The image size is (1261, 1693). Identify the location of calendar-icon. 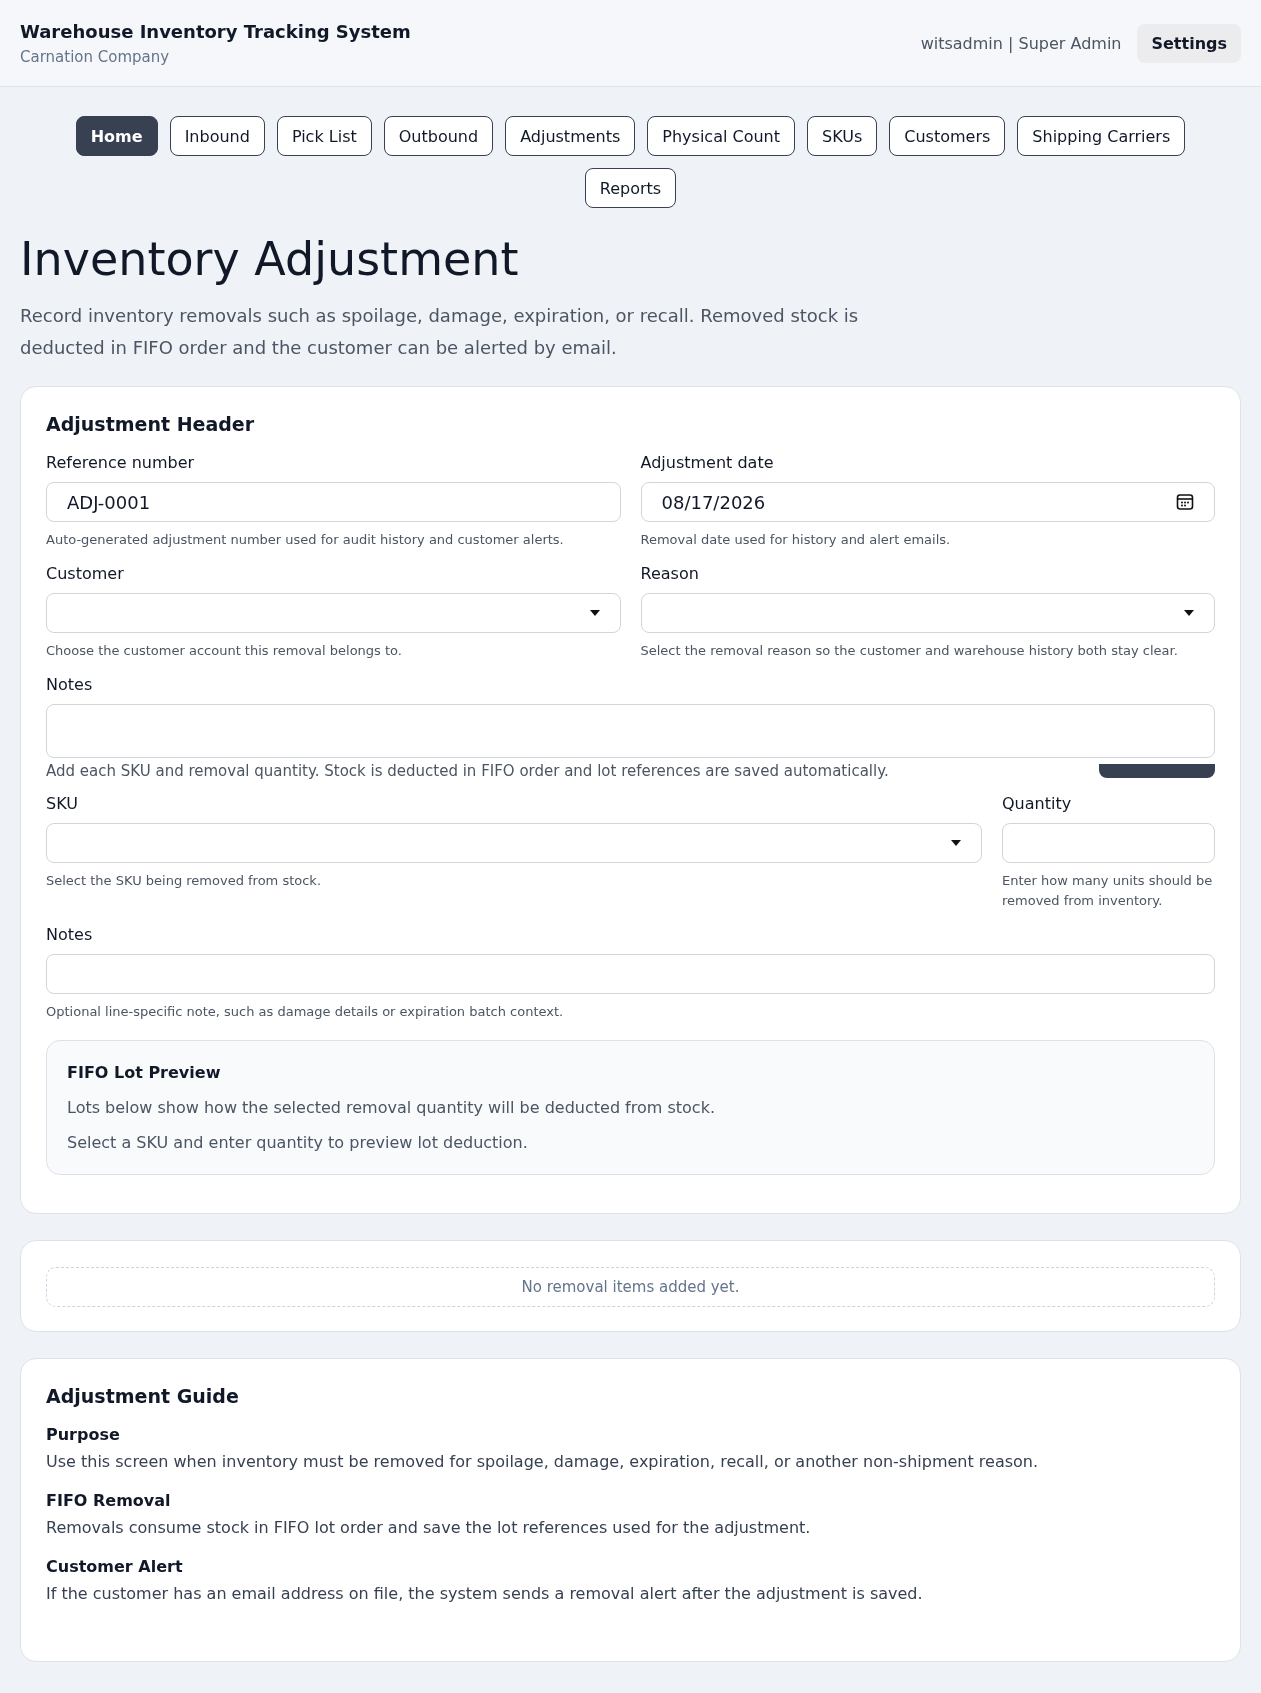
(1185, 502).